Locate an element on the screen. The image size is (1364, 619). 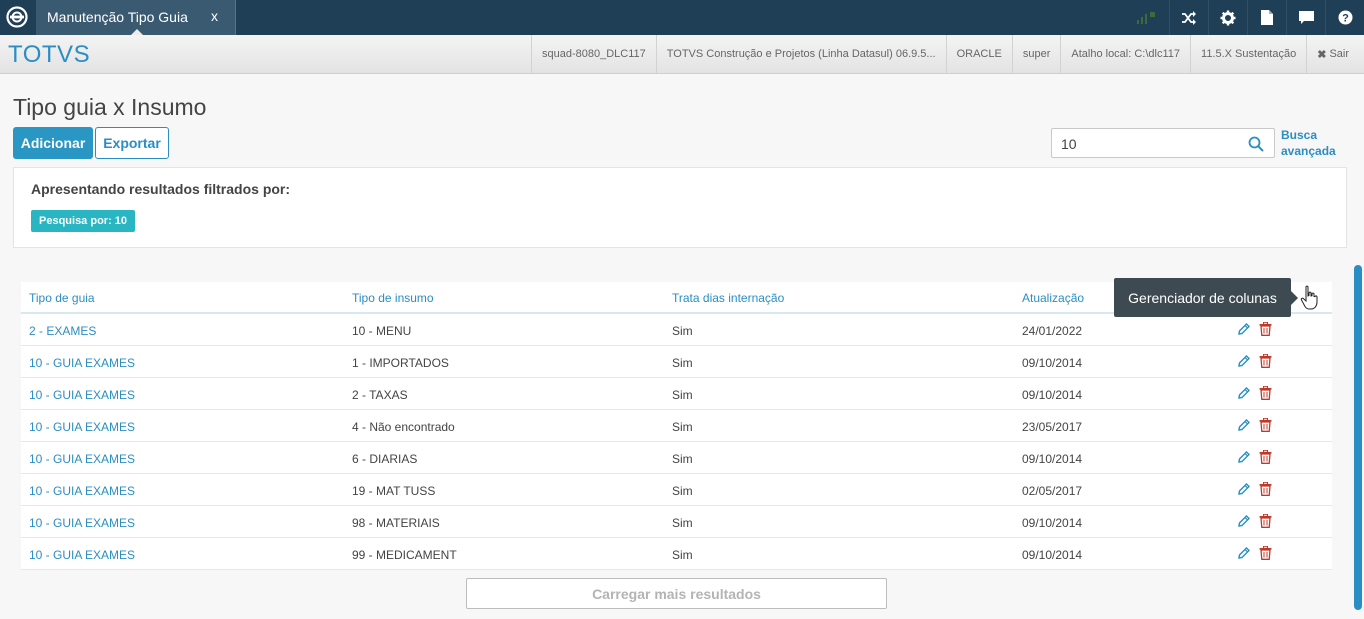
table-row: 2 - EXAMES 10 - MENU Sim 24/01/2022 is located at coordinates (676, 330).